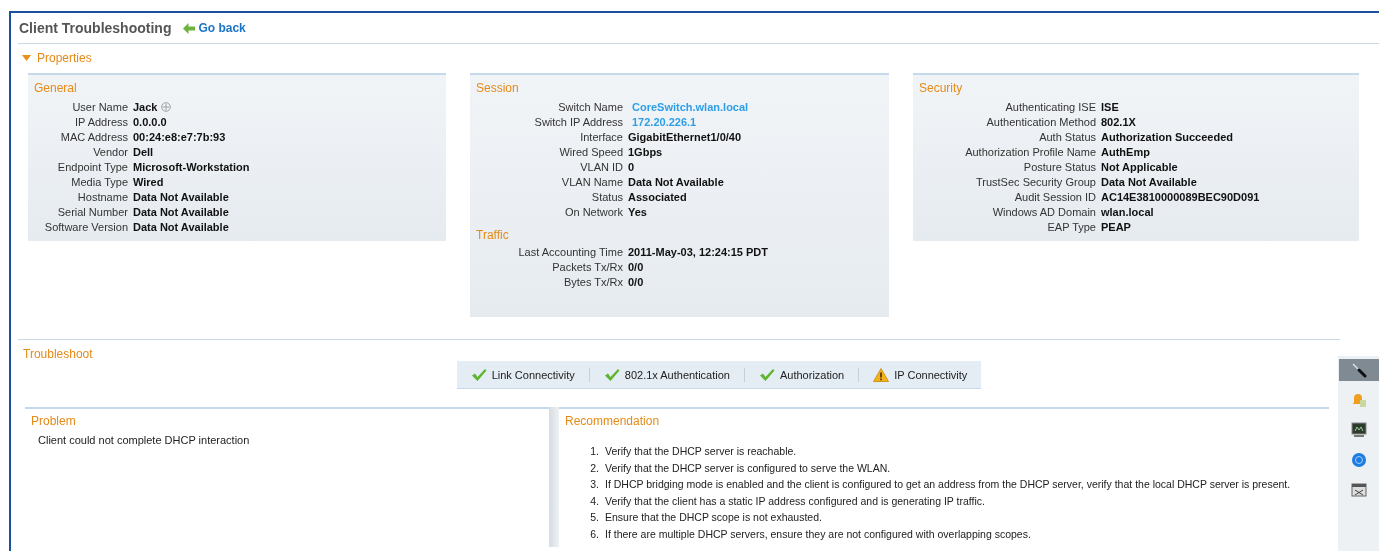  Describe the element at coordinates (578, 122) in the screenshot. I see `field-label: Switch IP Address` at that location.